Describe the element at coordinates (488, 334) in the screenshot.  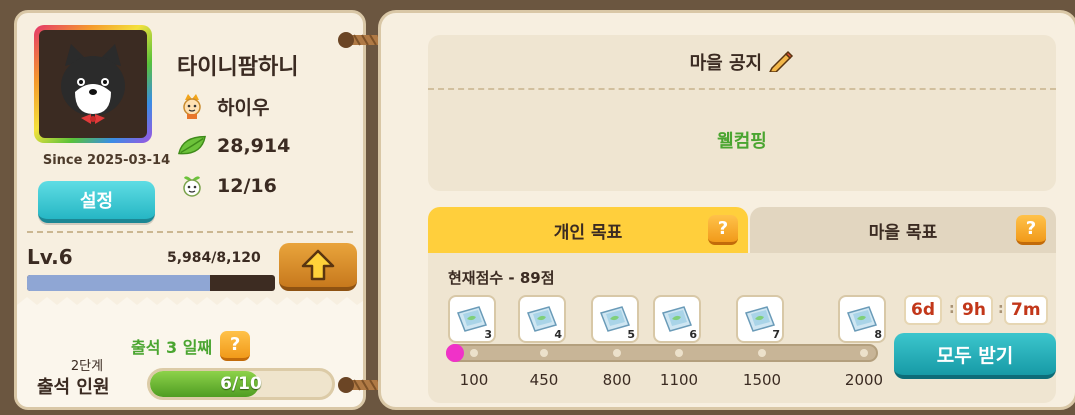
I see `reward-count: 3` at that location.